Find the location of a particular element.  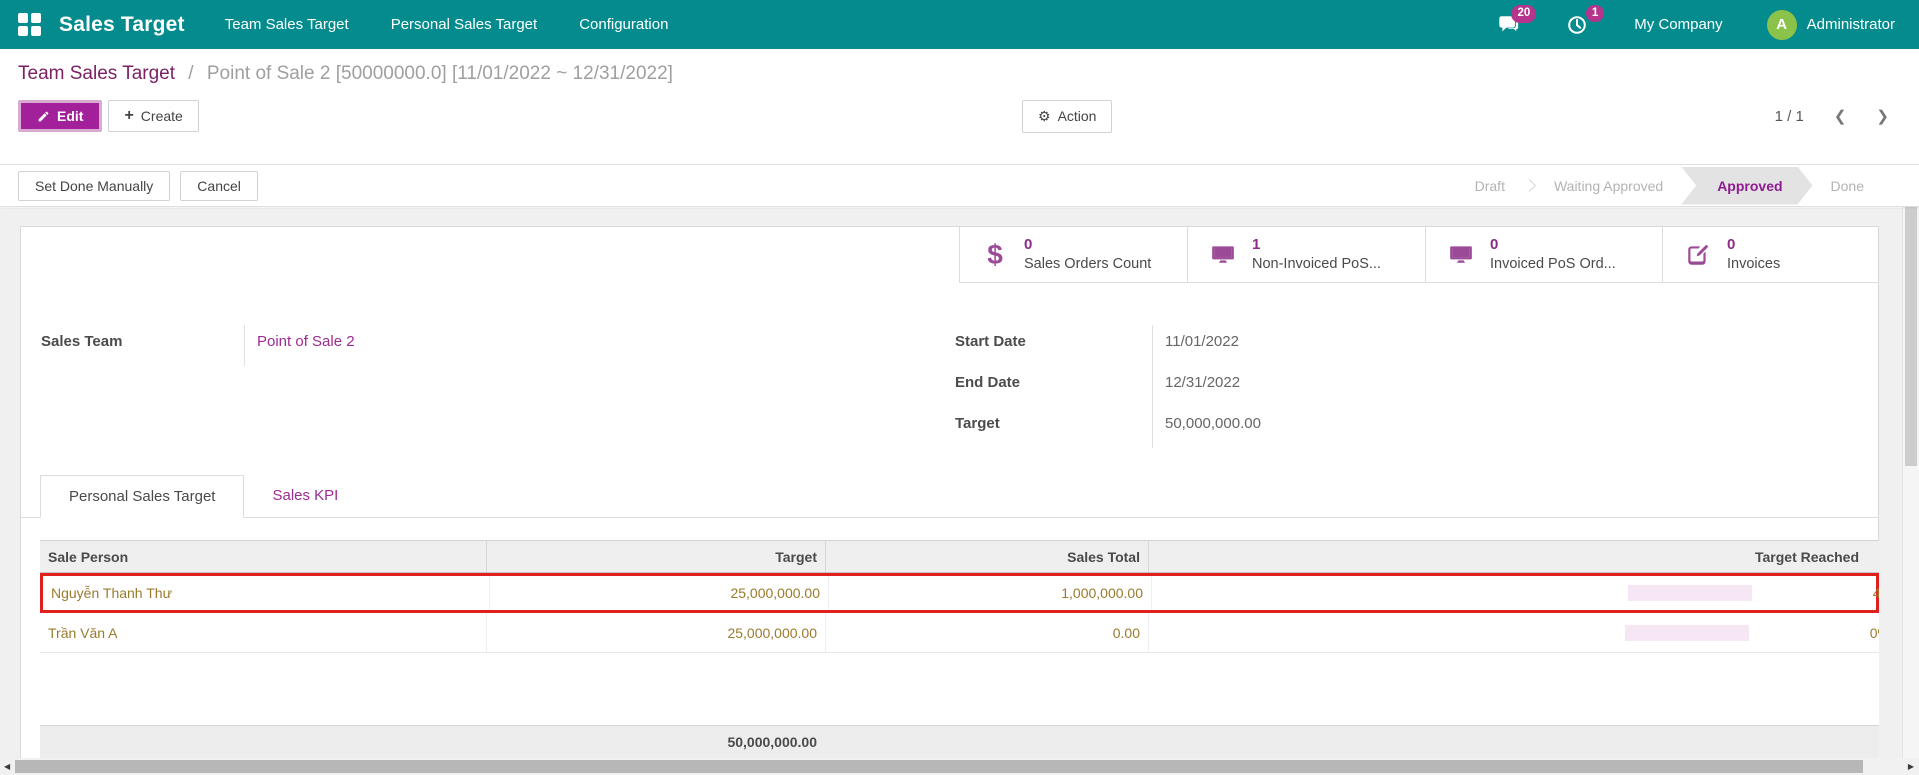

stage-done: Done is located at coordinates (1847, 186).